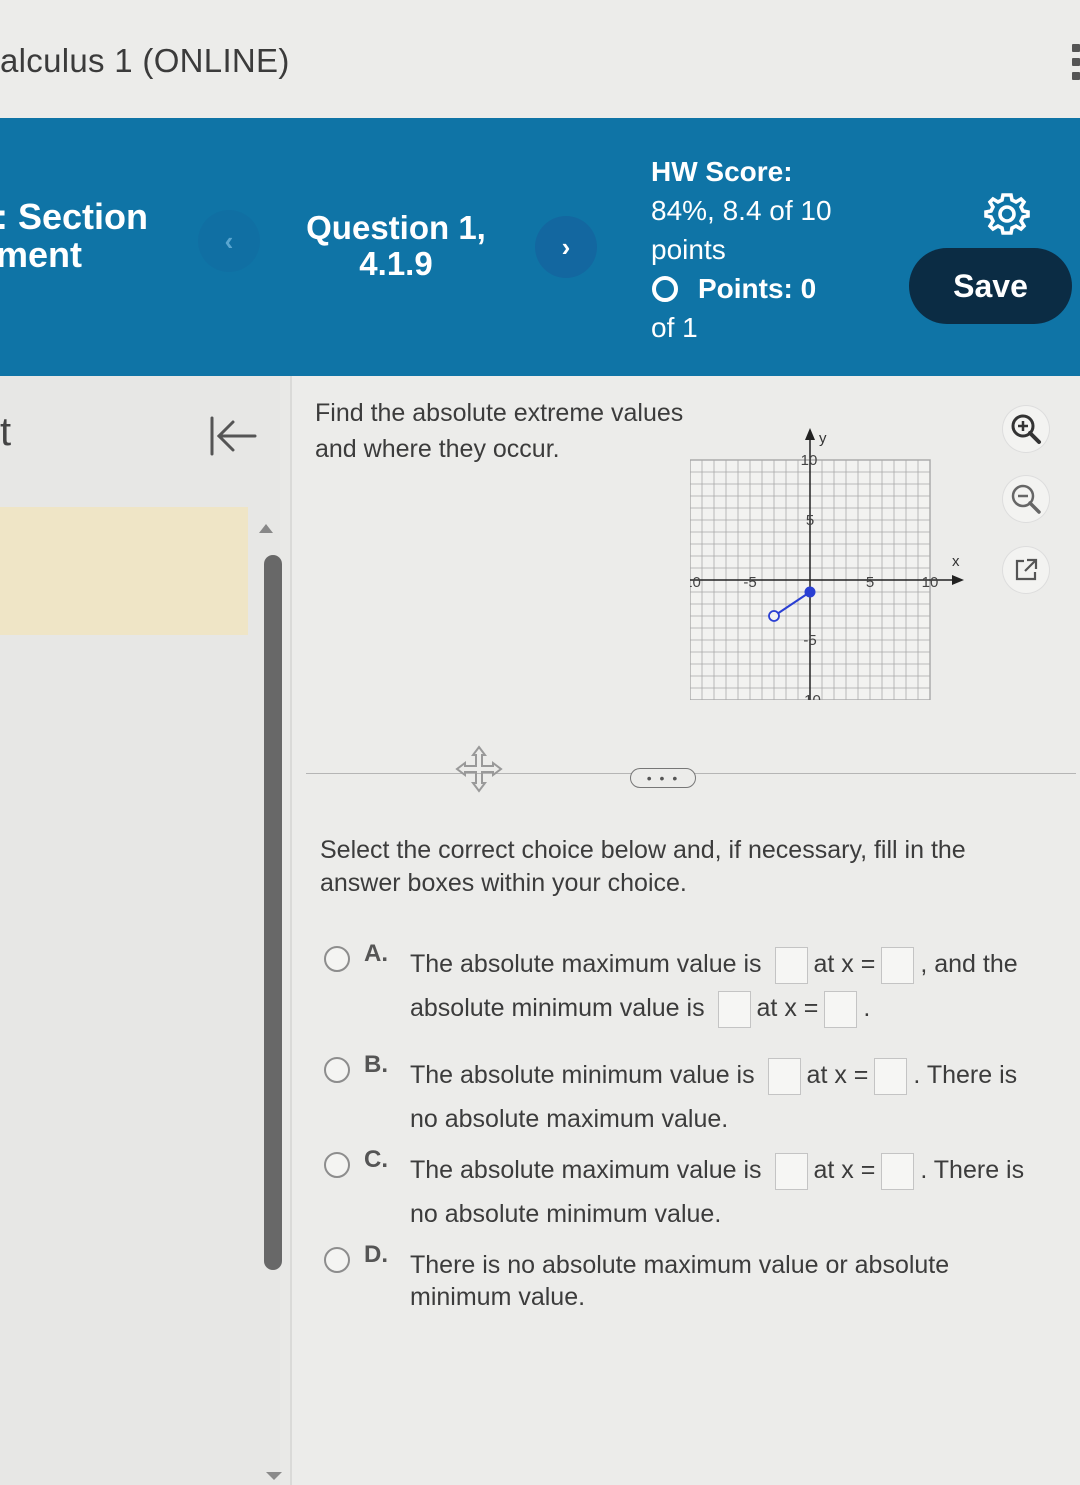  What do you see at coordinates (958, 580) in the screenshot?
I see `x-axis-arrow-icon` at bounding box center [958, 580].